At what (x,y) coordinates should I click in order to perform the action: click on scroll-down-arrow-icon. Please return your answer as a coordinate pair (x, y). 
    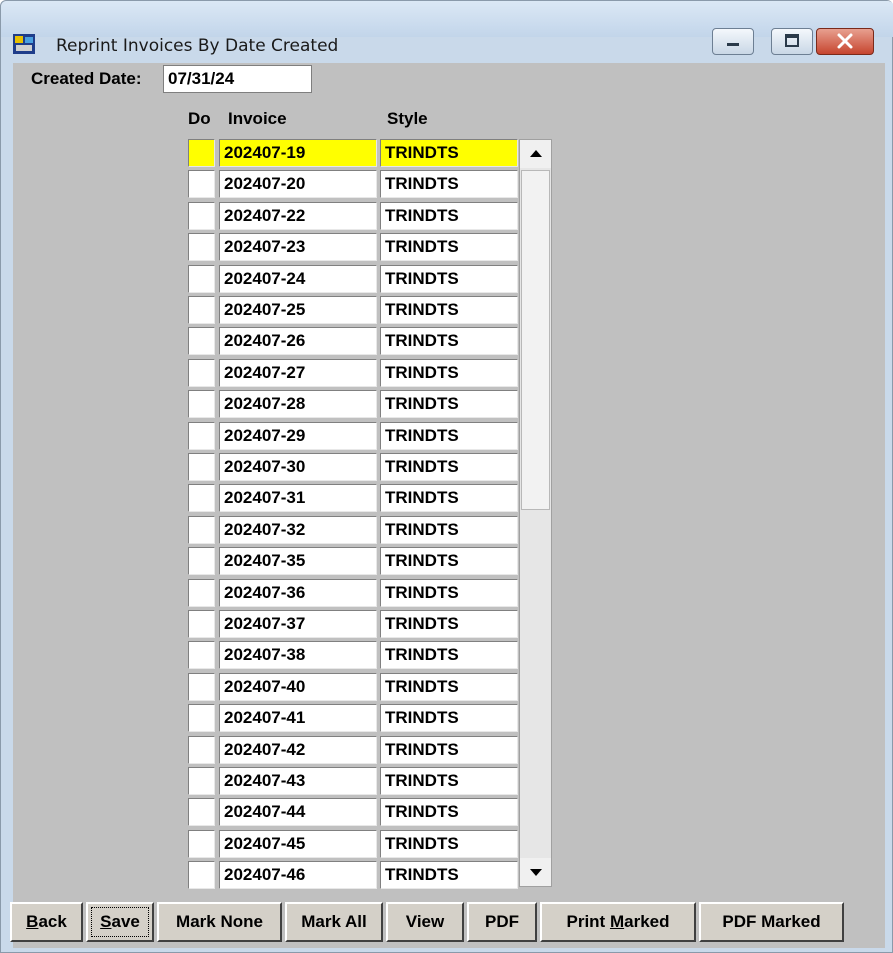
    Looking at the image, I should click on (536, 872).